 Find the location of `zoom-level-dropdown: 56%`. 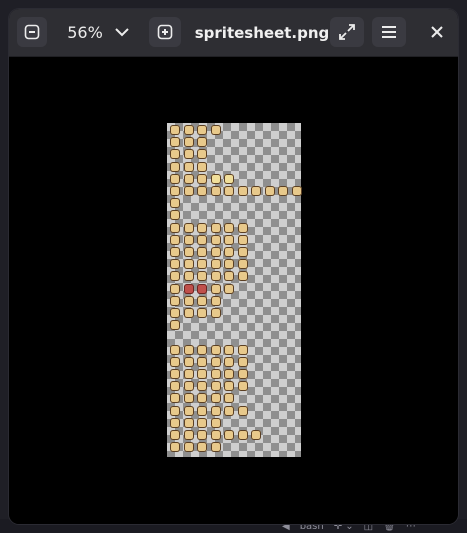

zoom-level-dropdown: 56% is located at coordinates (98, 32).